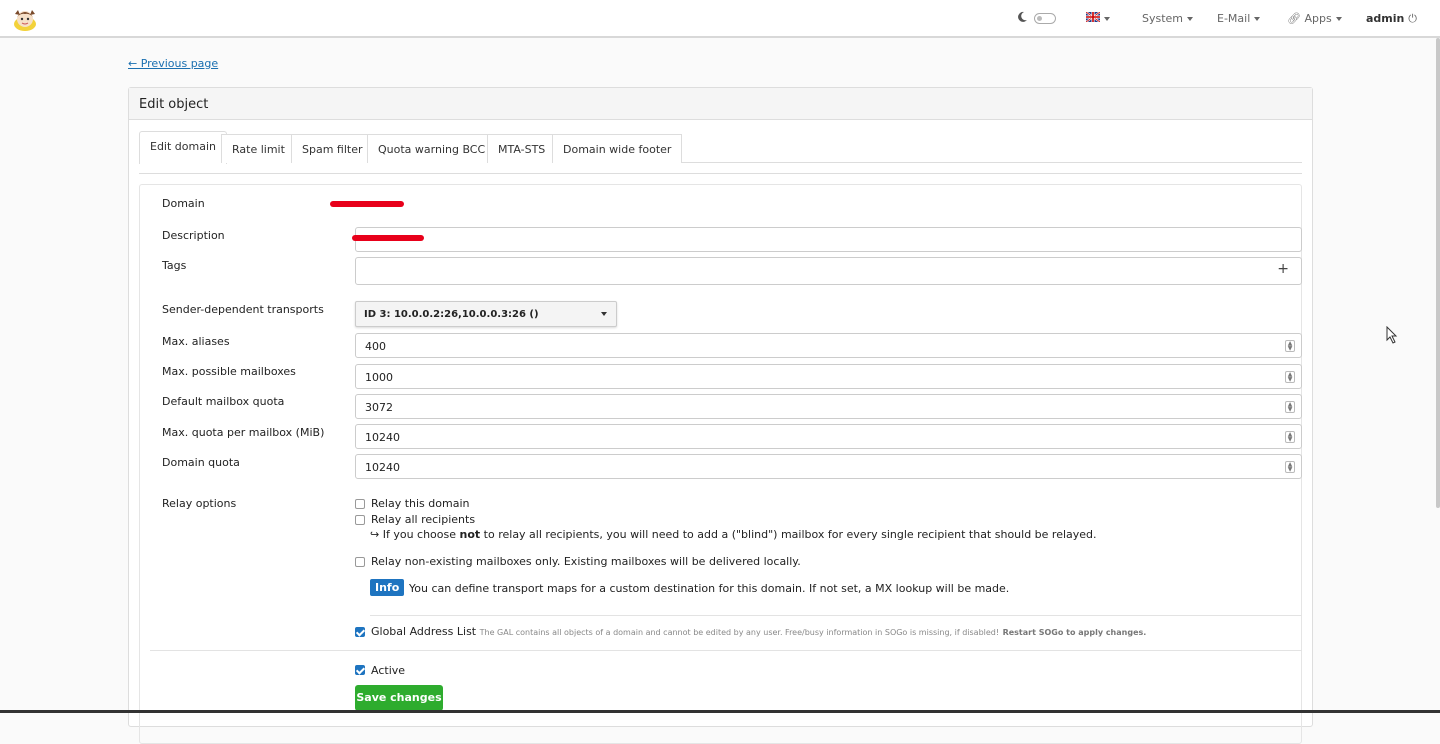 This screenshot has height=744, width=1440. What do you see at coordinates (243, 432) in the screenshot?
I see `max-quota-label: Max. quota per mailbox (MiB)` at bounding box center [243, 432].